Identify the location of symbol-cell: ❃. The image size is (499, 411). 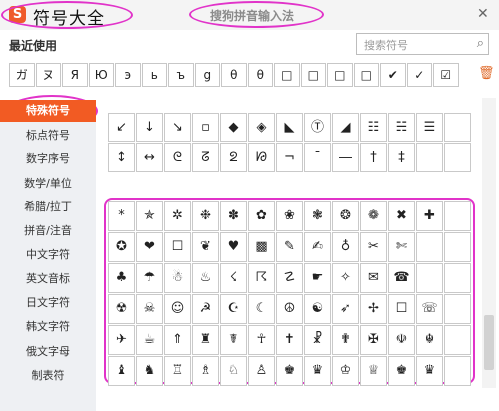
(317, 216).